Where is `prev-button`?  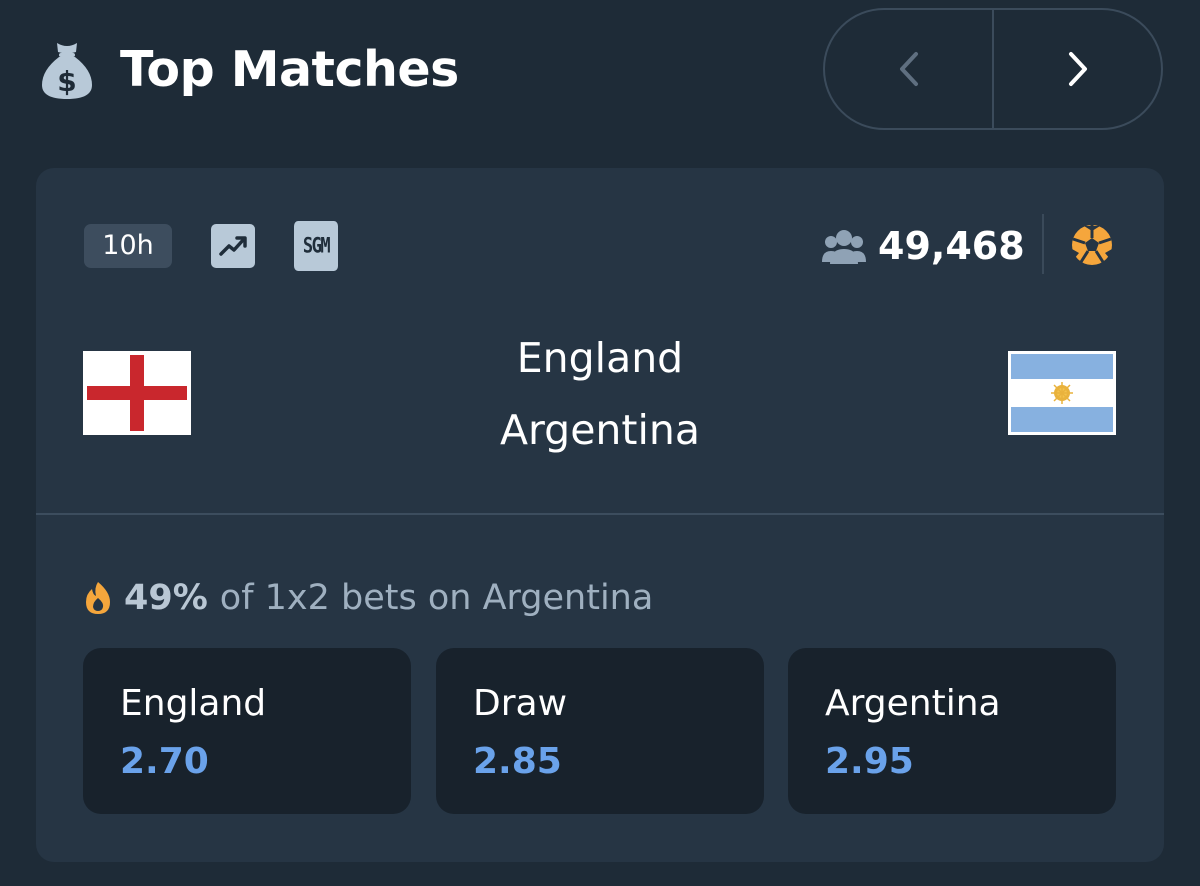 prev-button is located at coordinates (908, 69).